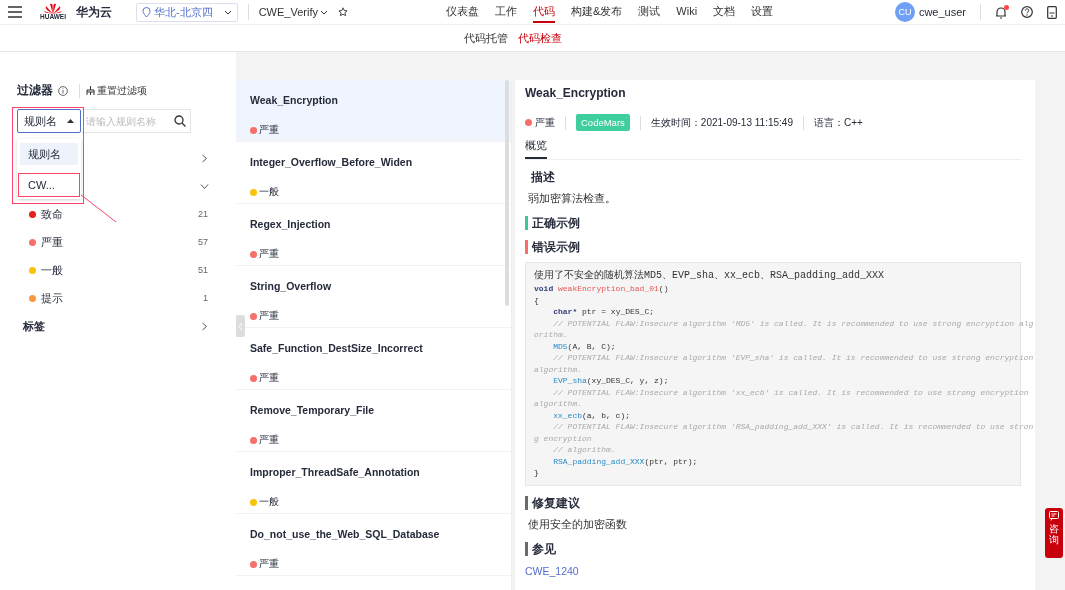 The image size is (1065, 590). What do you see at coordinates (773, 502) in the screenshot?
I see `section-heading: 修复建议` at bounding box center [773, 502].